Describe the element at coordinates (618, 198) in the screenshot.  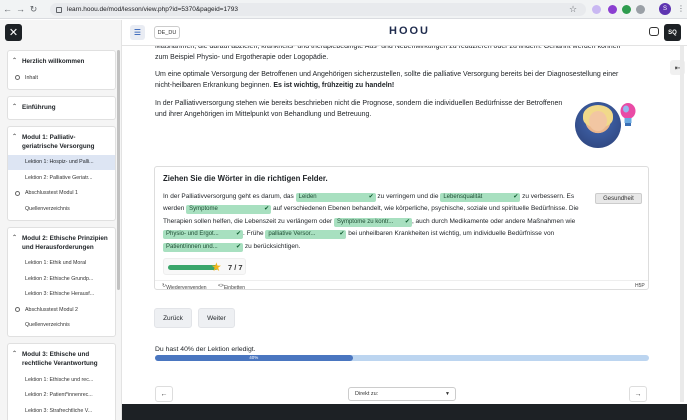
I see `draggable-word: Gesundheit` at that location.